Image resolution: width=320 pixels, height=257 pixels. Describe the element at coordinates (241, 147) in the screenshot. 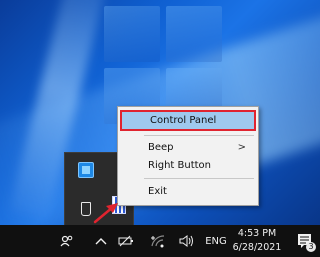

I see `submenu-arrow-icon: >` at that location.